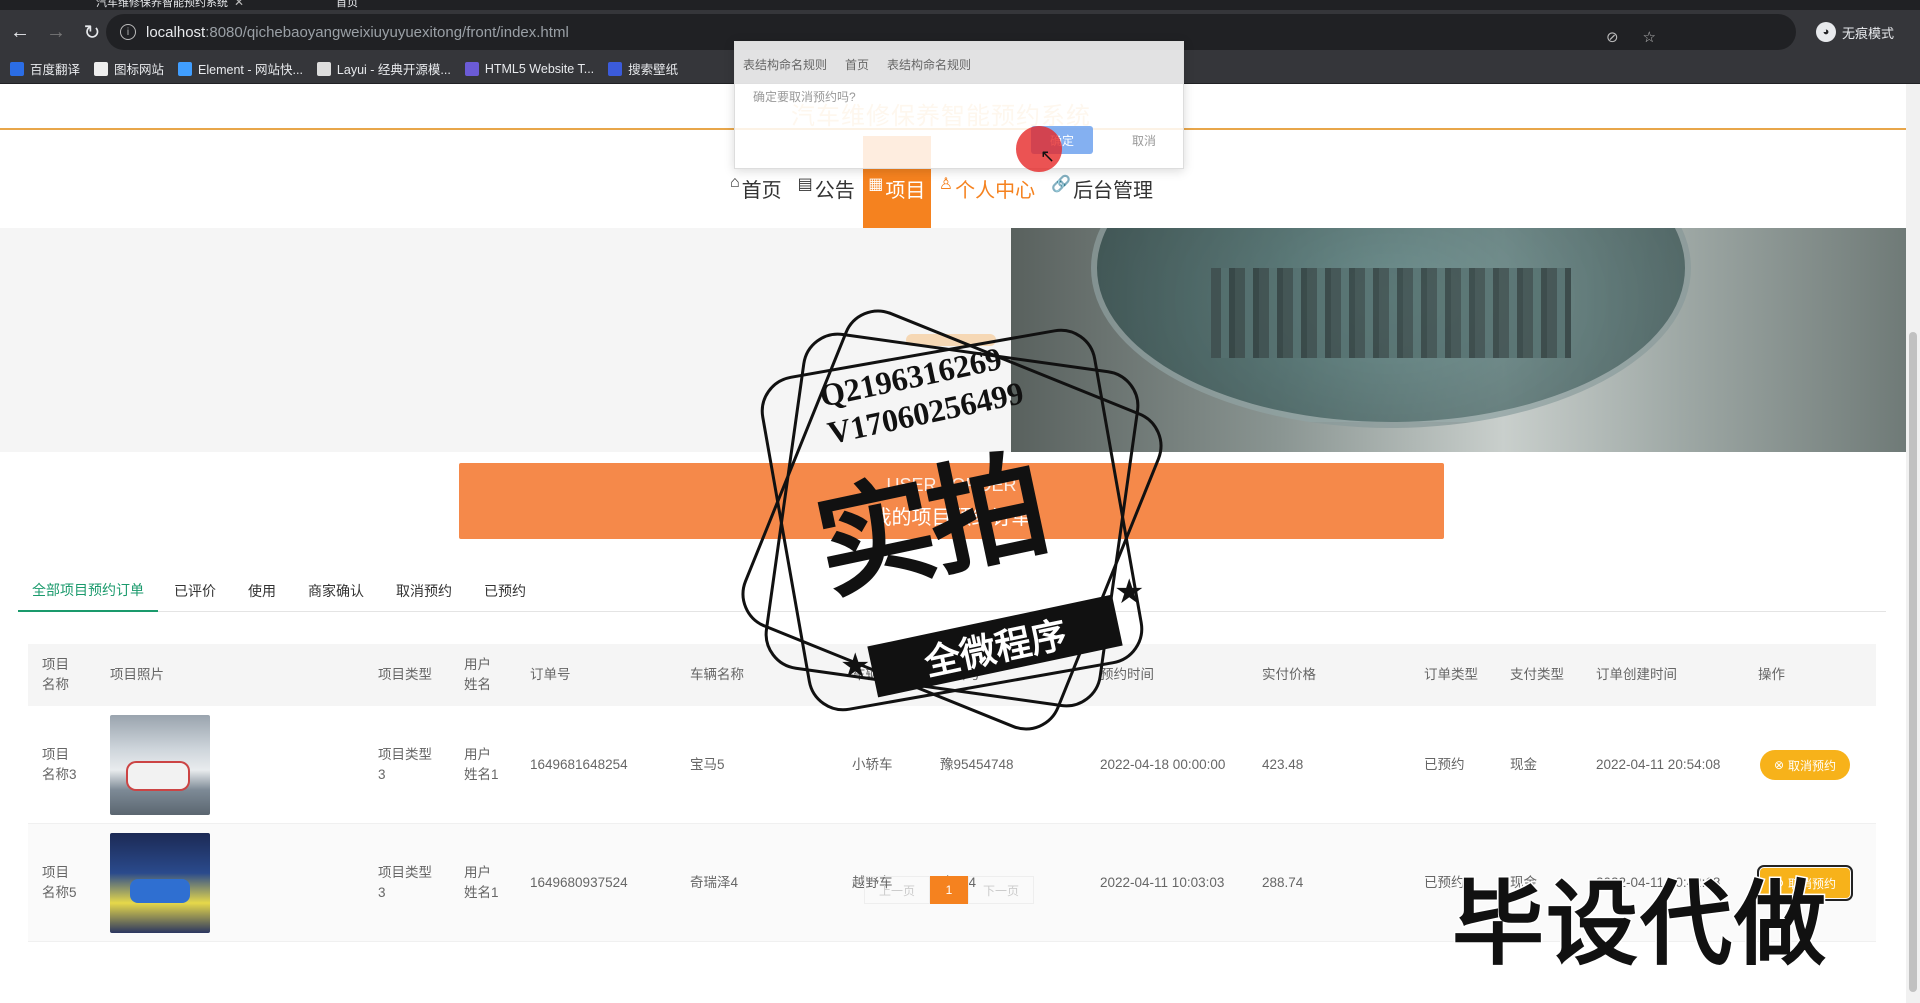 The image size is (1920, 1003). What do you see at coordinates (1113, 191) in the screenshot?
I see `nav-label: 后台管理` at bounding box center [1113, 191].